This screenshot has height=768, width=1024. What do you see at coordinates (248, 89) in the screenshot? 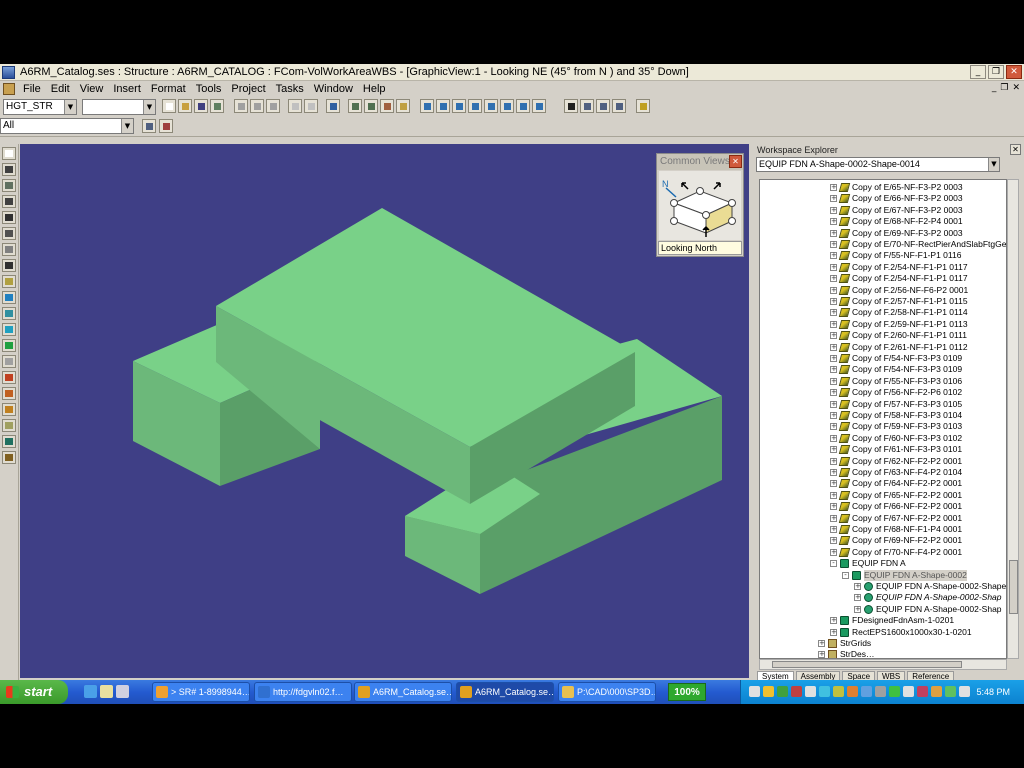
I see `menu-project: Project` at bounding box center [248, 89].